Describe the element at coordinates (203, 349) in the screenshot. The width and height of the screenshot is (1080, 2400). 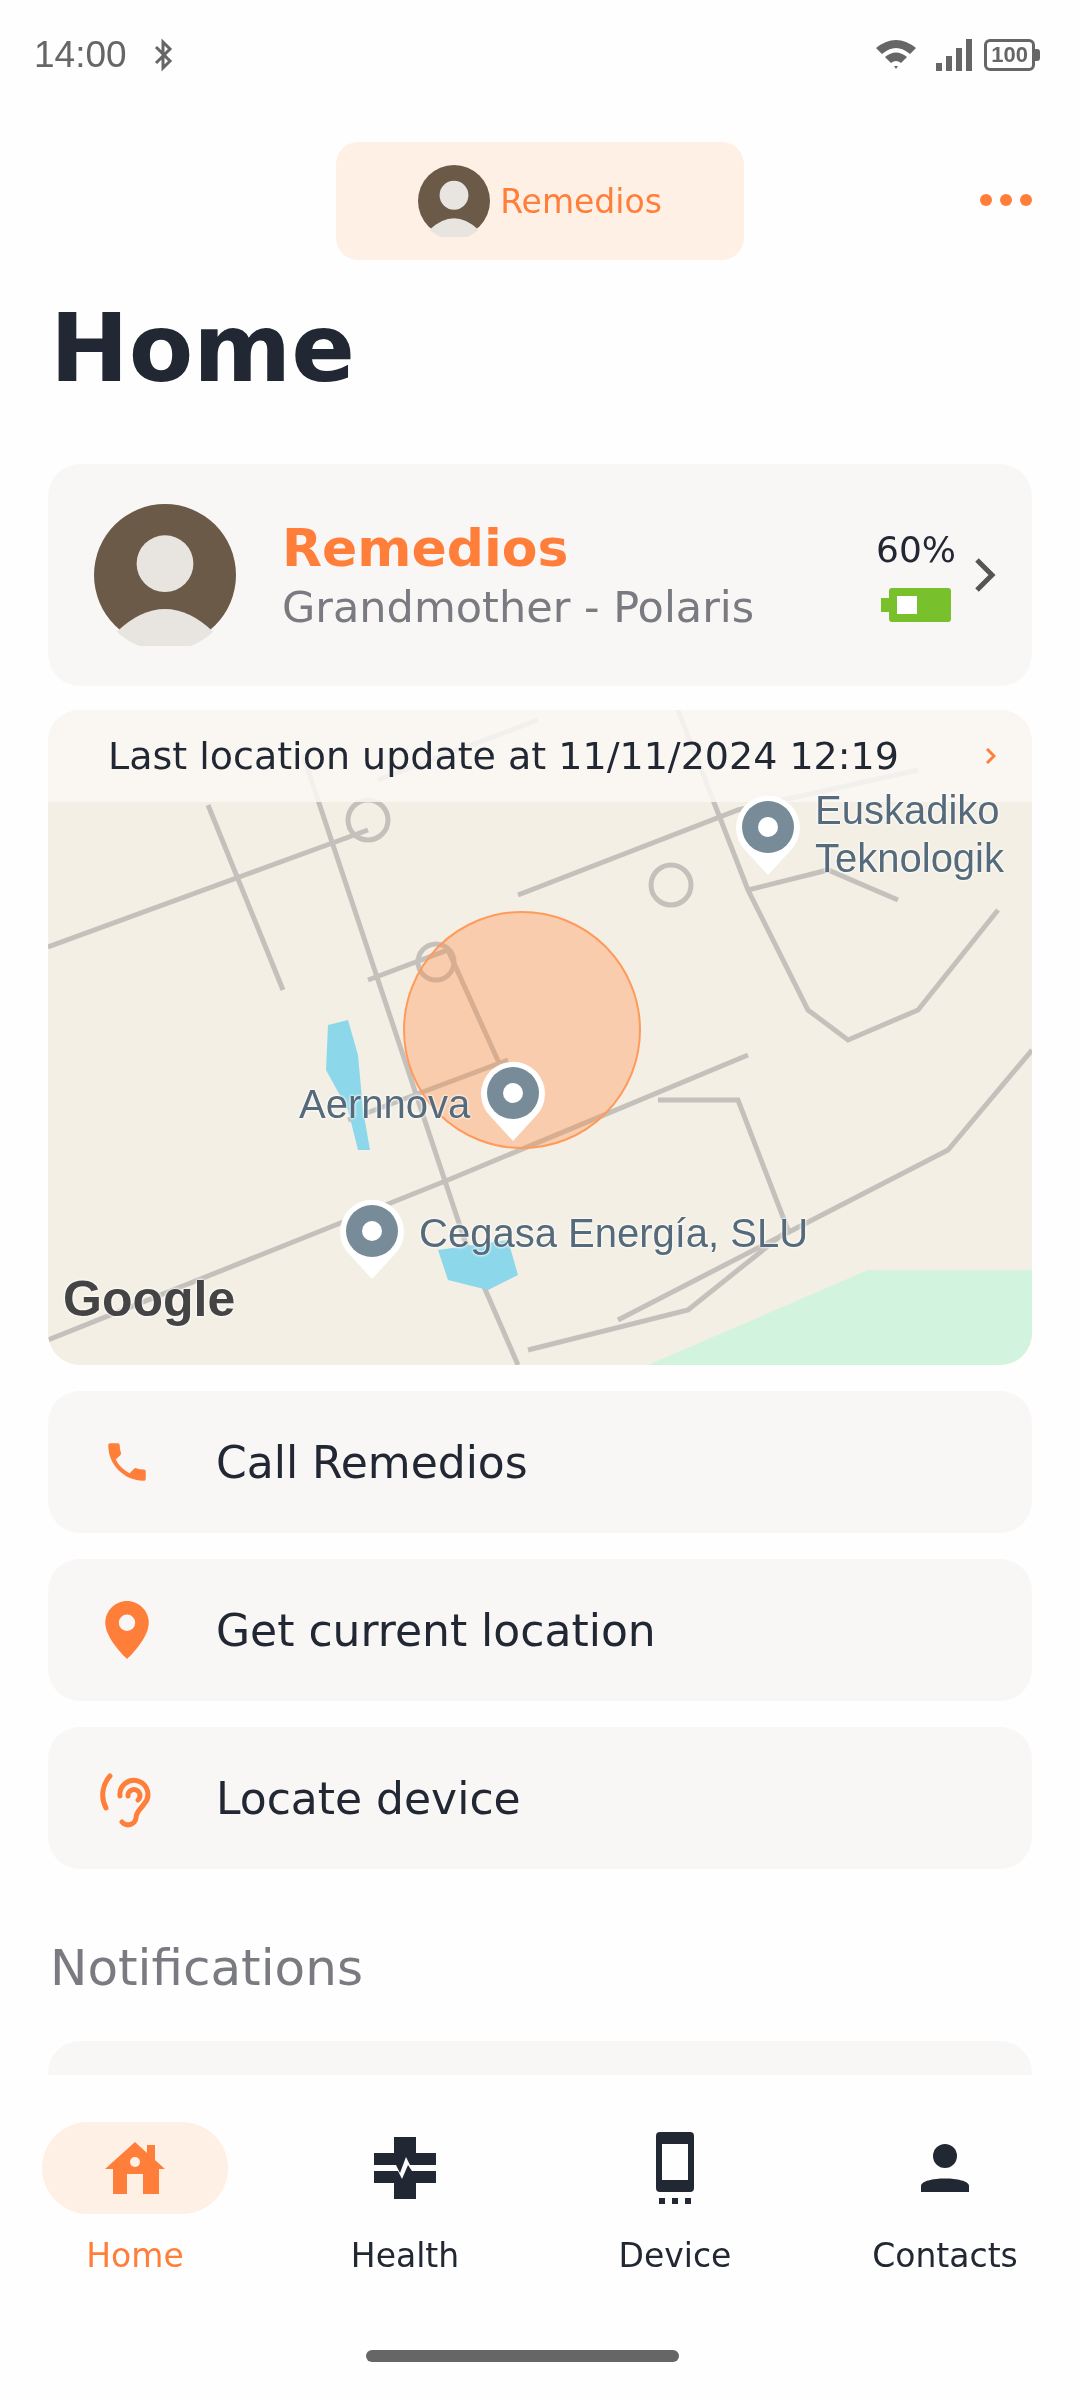
I see `page-title: Home` at that location.